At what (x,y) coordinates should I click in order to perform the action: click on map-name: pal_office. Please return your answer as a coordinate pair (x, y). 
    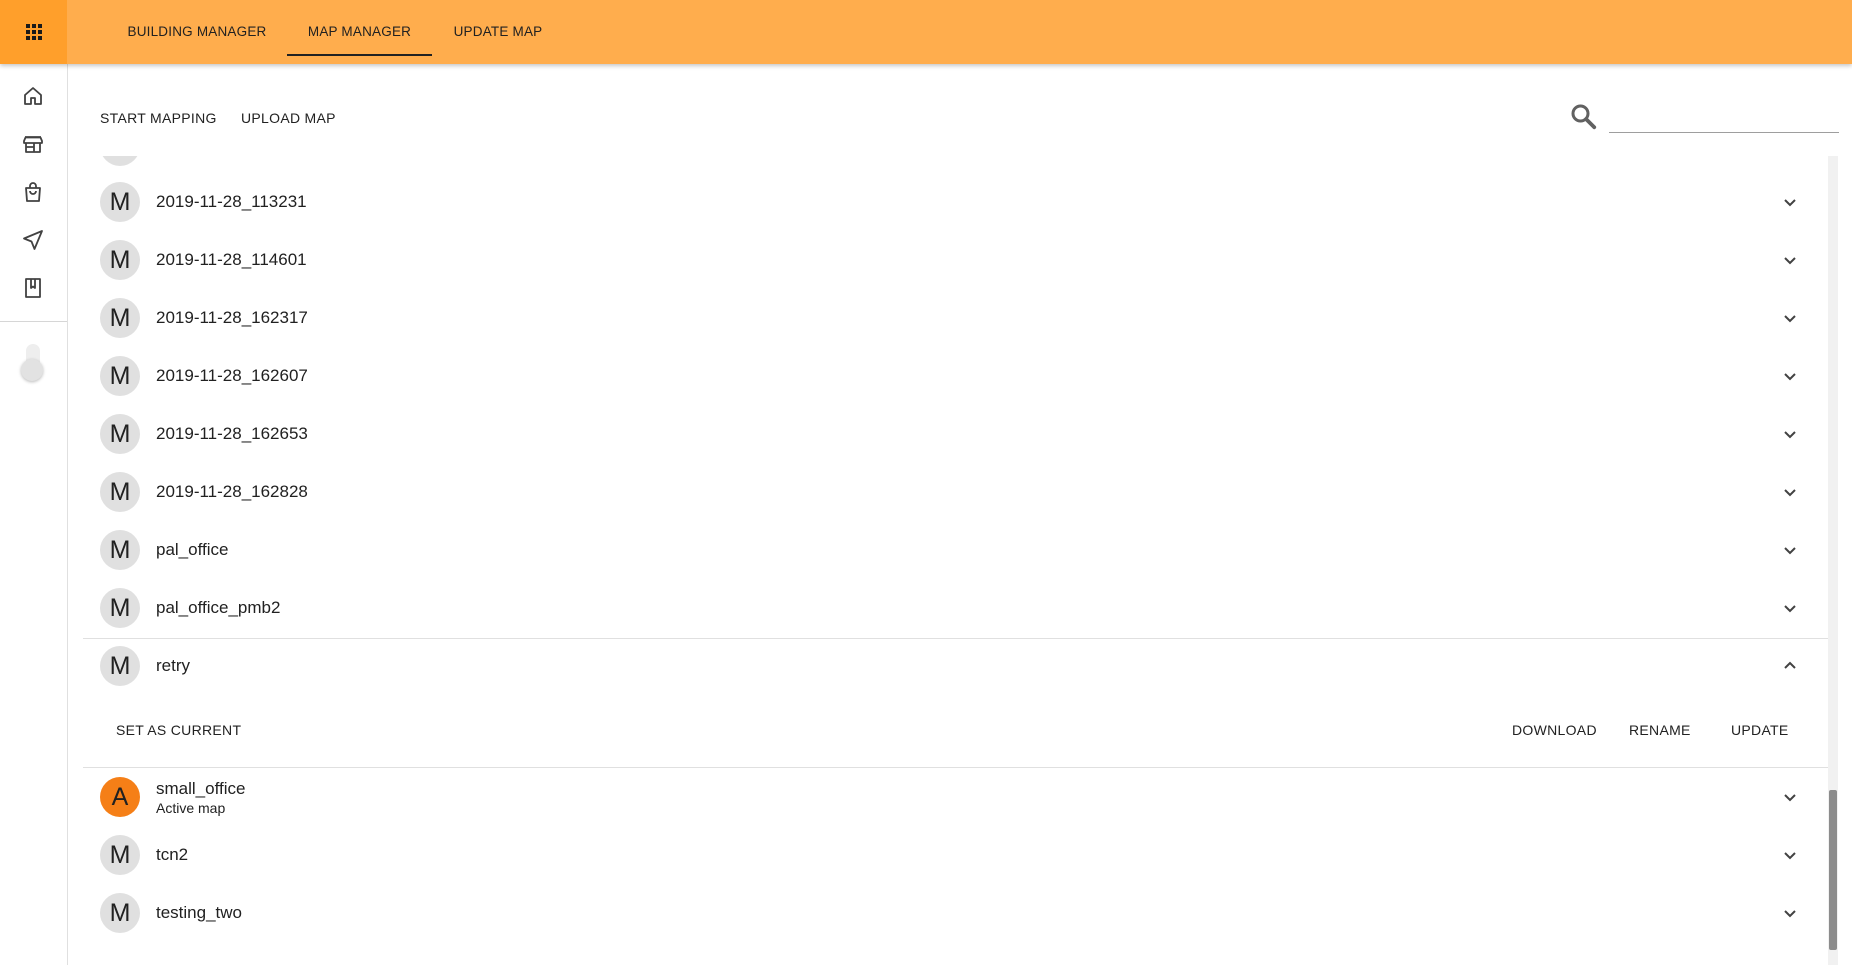
    Looking at the image, I should click on (192, 549).